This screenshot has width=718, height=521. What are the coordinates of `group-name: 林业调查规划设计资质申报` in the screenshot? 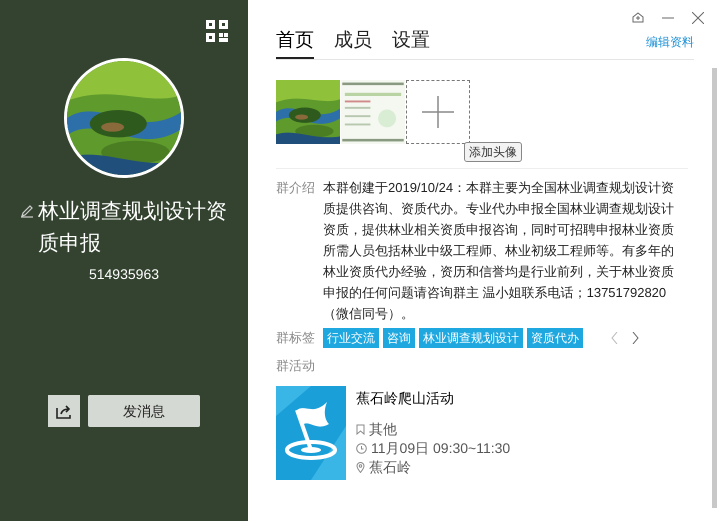 It's located at (133, 228).